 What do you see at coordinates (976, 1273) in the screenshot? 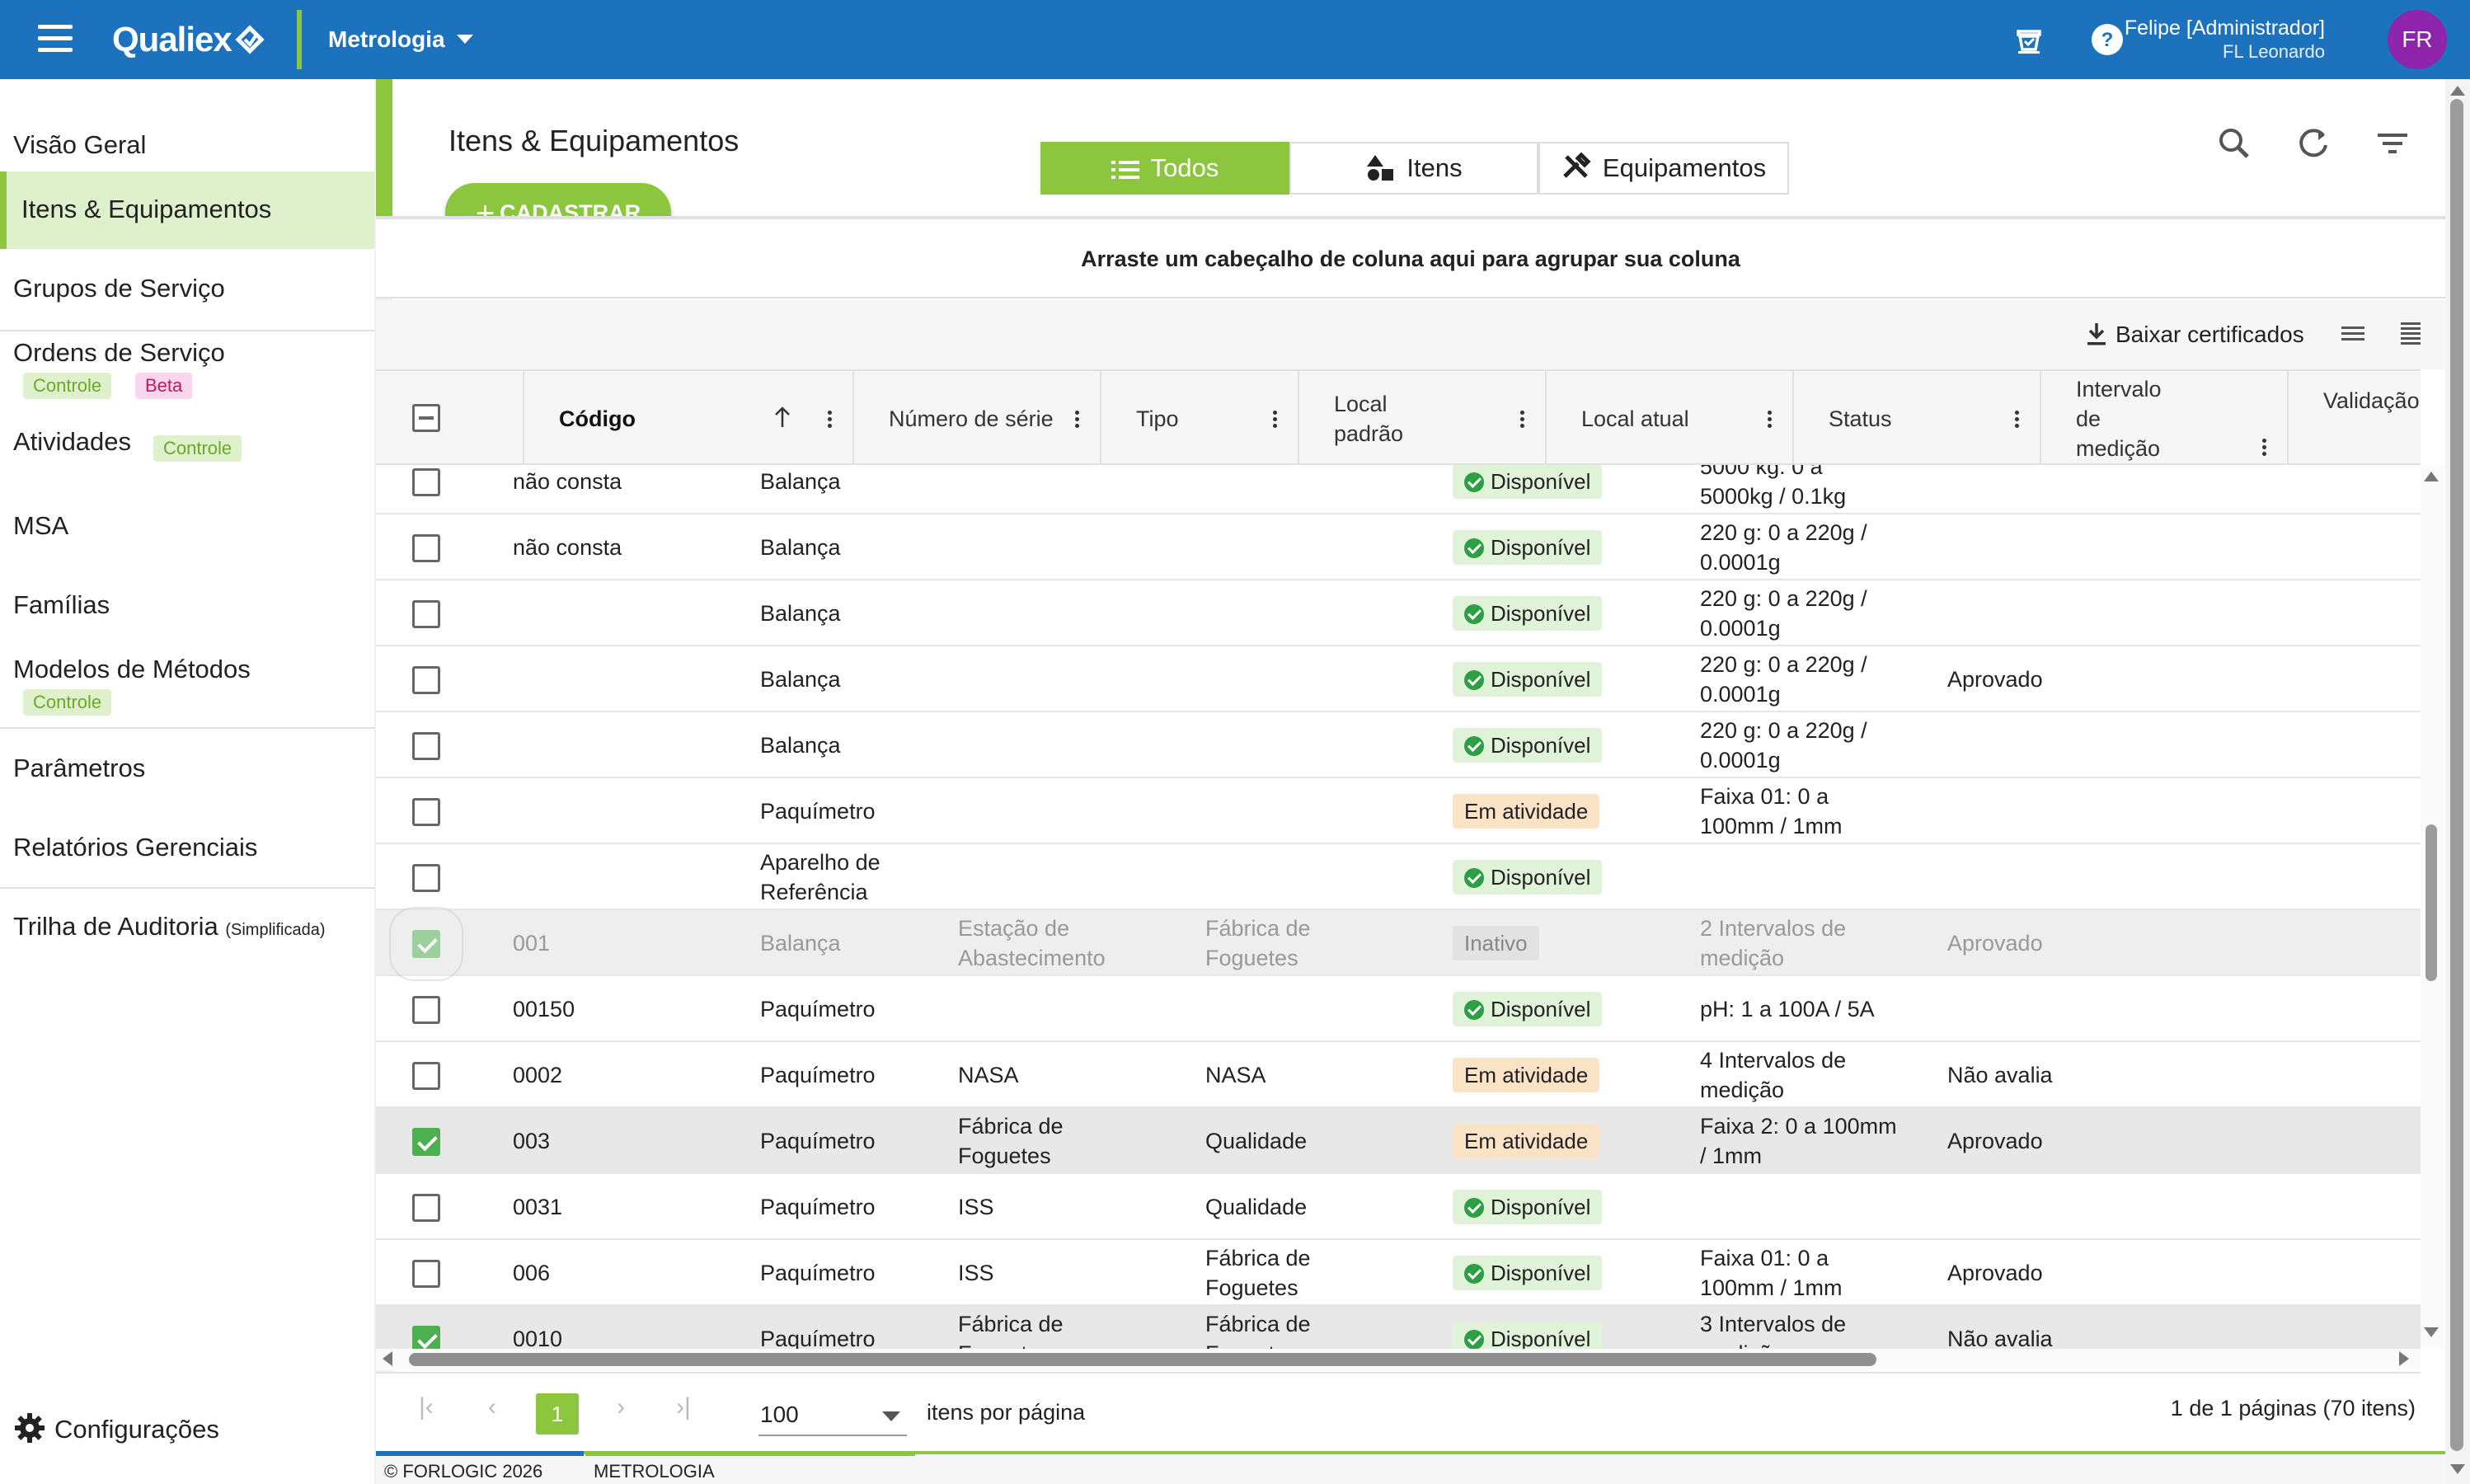
I see `cell-text: ISS` at bounding box center [976, 1273].